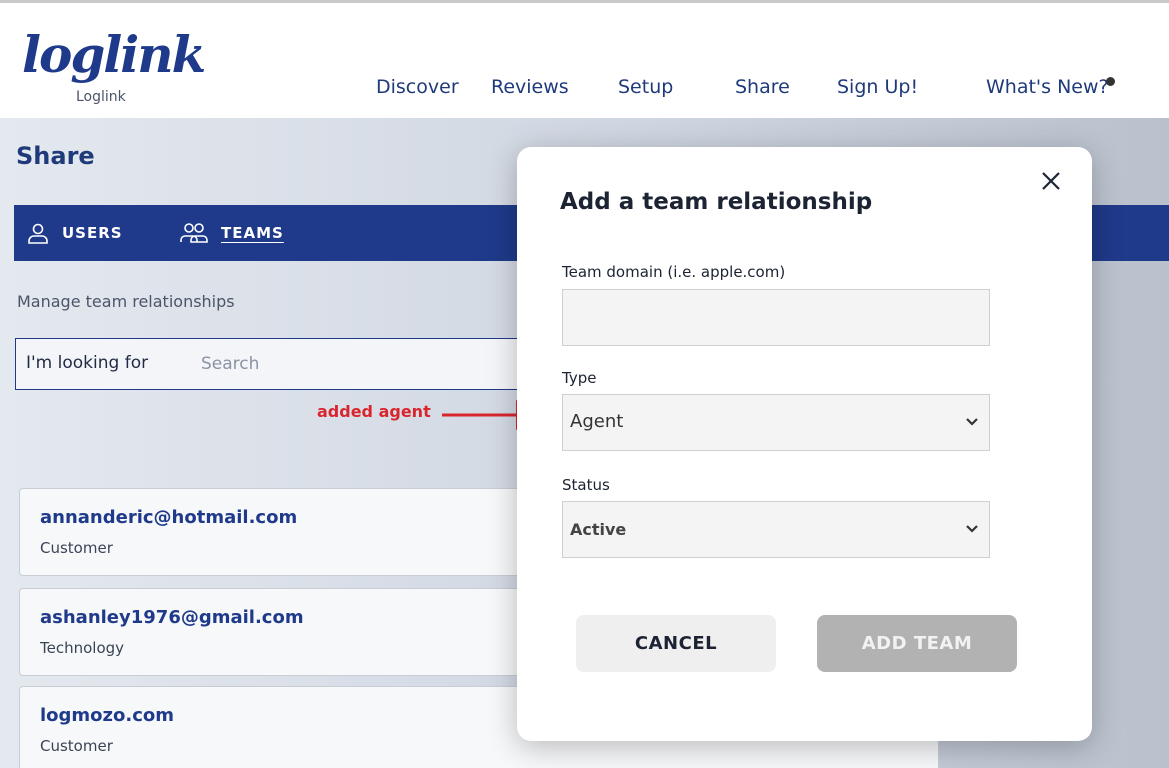 The image size is (1169, 768). What do you see at coordinates (877, 87) in the screenshot?
I see `nav-sign-up: Sign Up!` at bounding box center [877, 87].